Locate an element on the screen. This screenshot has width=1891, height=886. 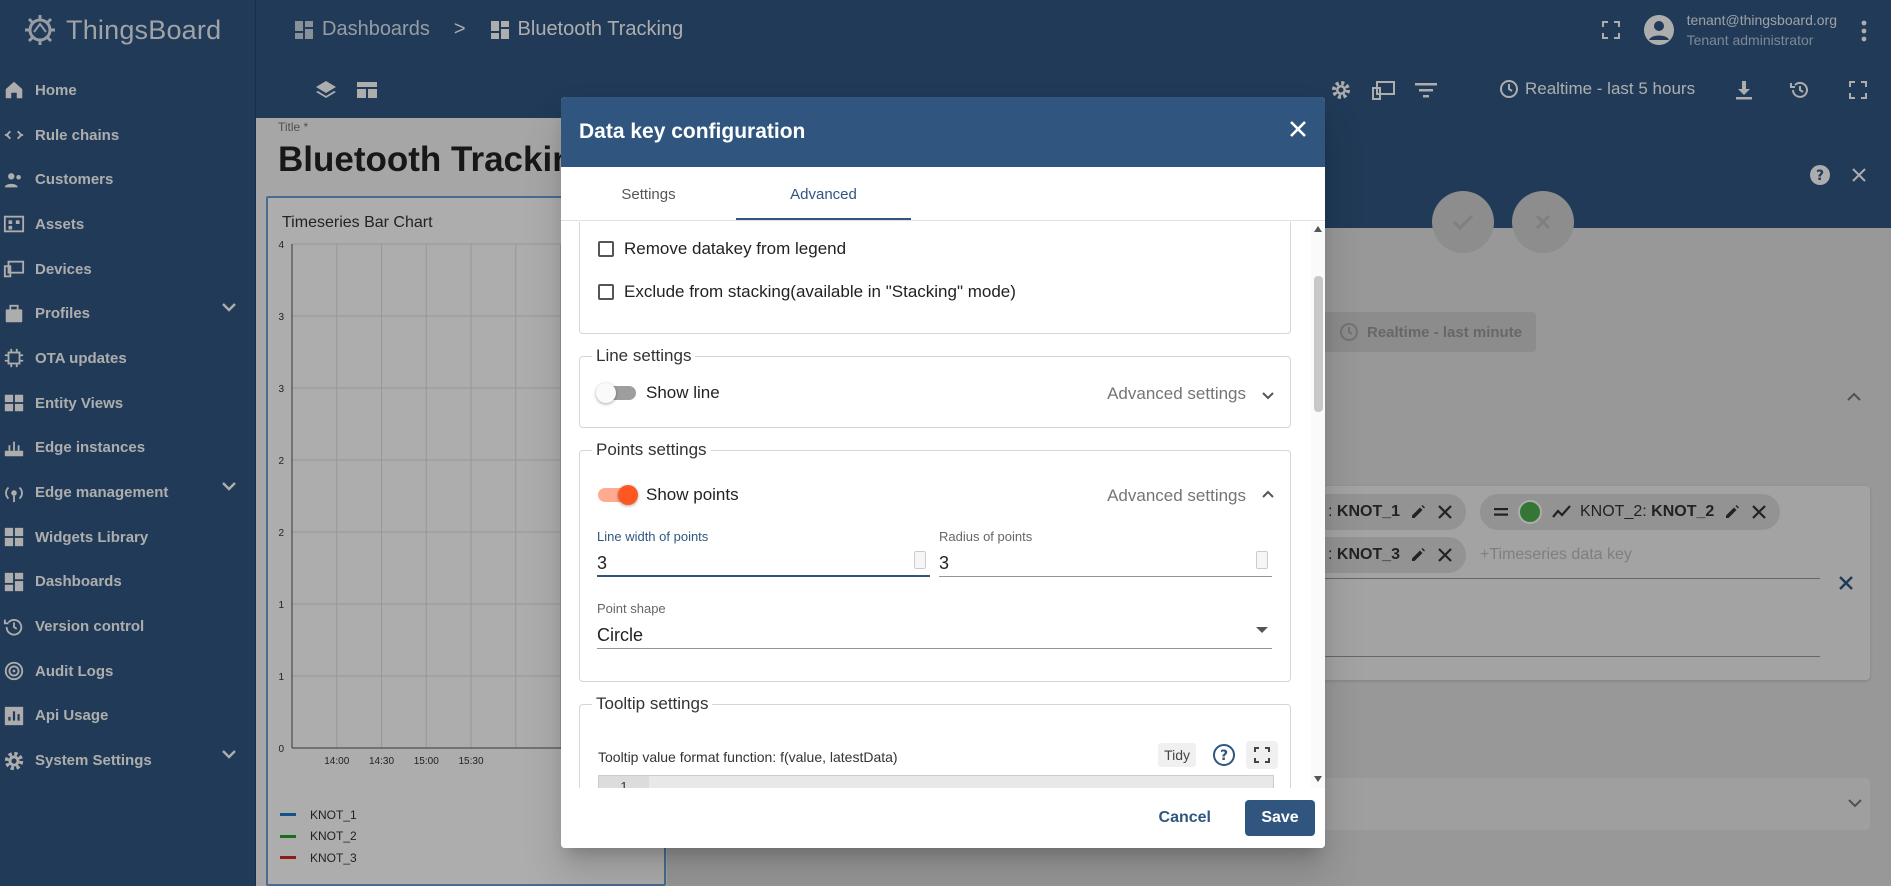
points-advanced-settings: Advanced settings is located at coordinates (1190, 496).